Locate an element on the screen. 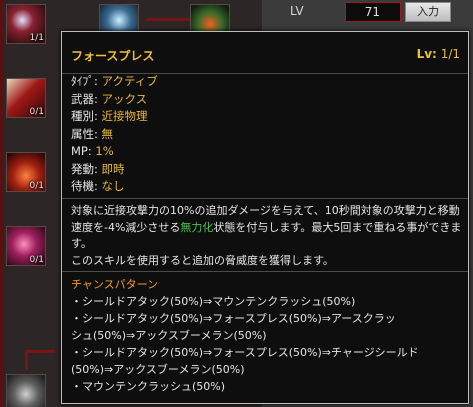 The width and height of the screenshot is (473, 407). attr-key: ﾀｲﾌﾟ is located at coordinates (82, 81).